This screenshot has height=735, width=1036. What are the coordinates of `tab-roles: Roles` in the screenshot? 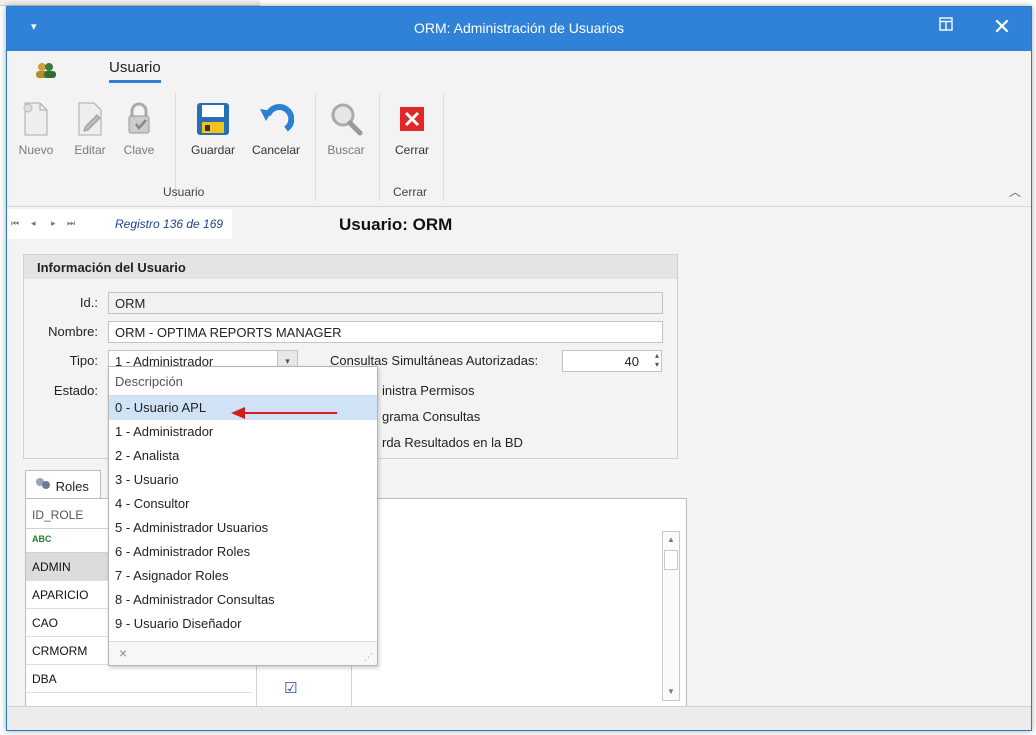 It's located at (63, 484).